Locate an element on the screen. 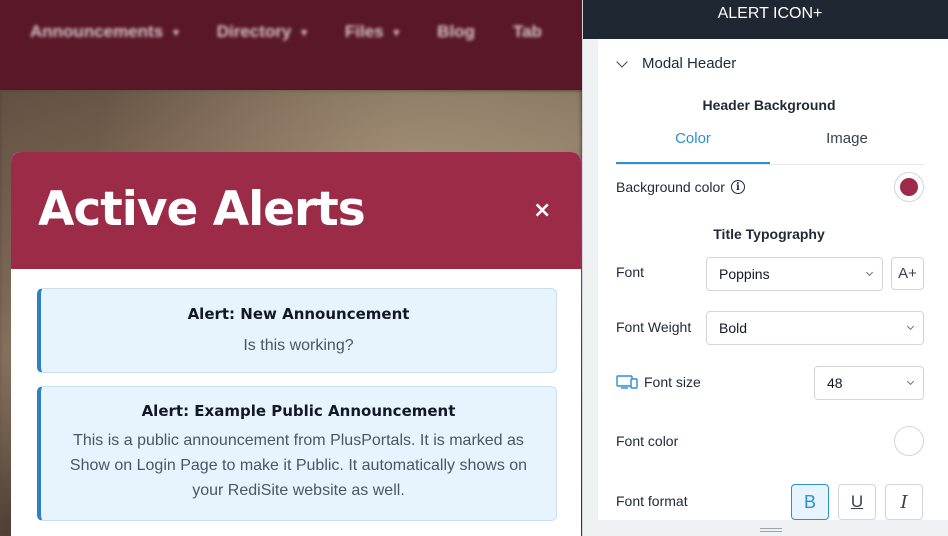 The width and height of the screenshot is (948, 536). alert-title: Alert: New Announcement is located at coordinates (298, 314).